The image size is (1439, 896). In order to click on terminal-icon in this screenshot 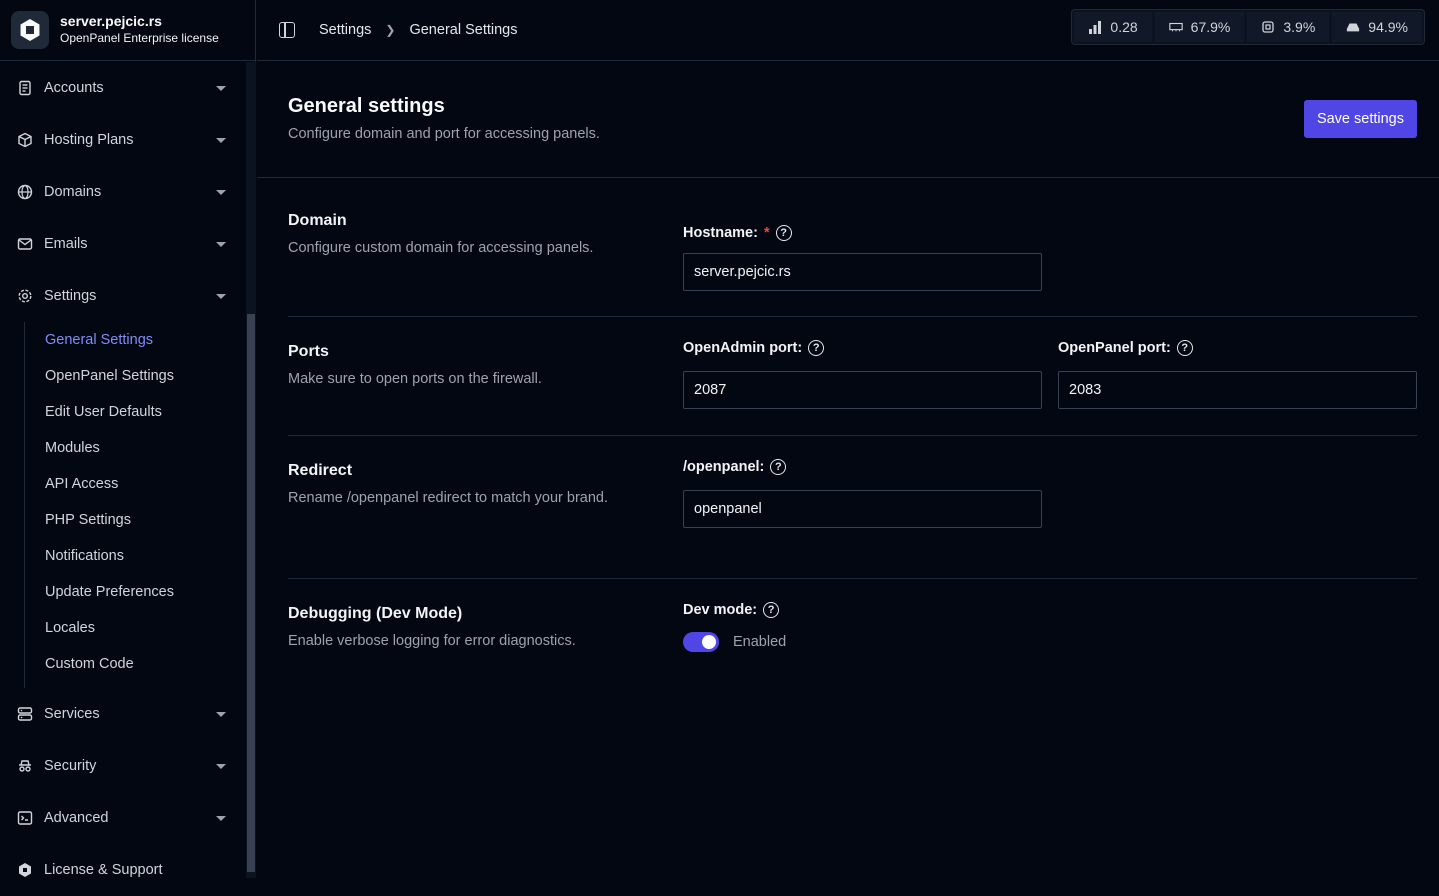, I will do `click(25, 818)`.